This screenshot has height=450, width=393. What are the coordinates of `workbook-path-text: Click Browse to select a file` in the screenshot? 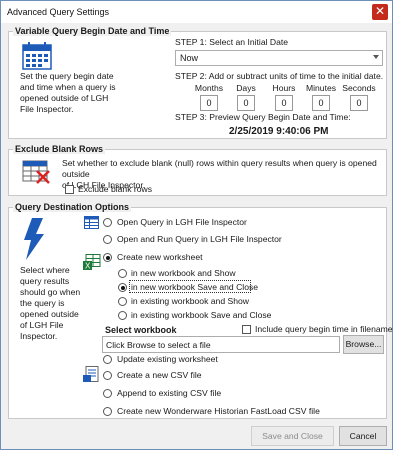 It's located at (158, 345).